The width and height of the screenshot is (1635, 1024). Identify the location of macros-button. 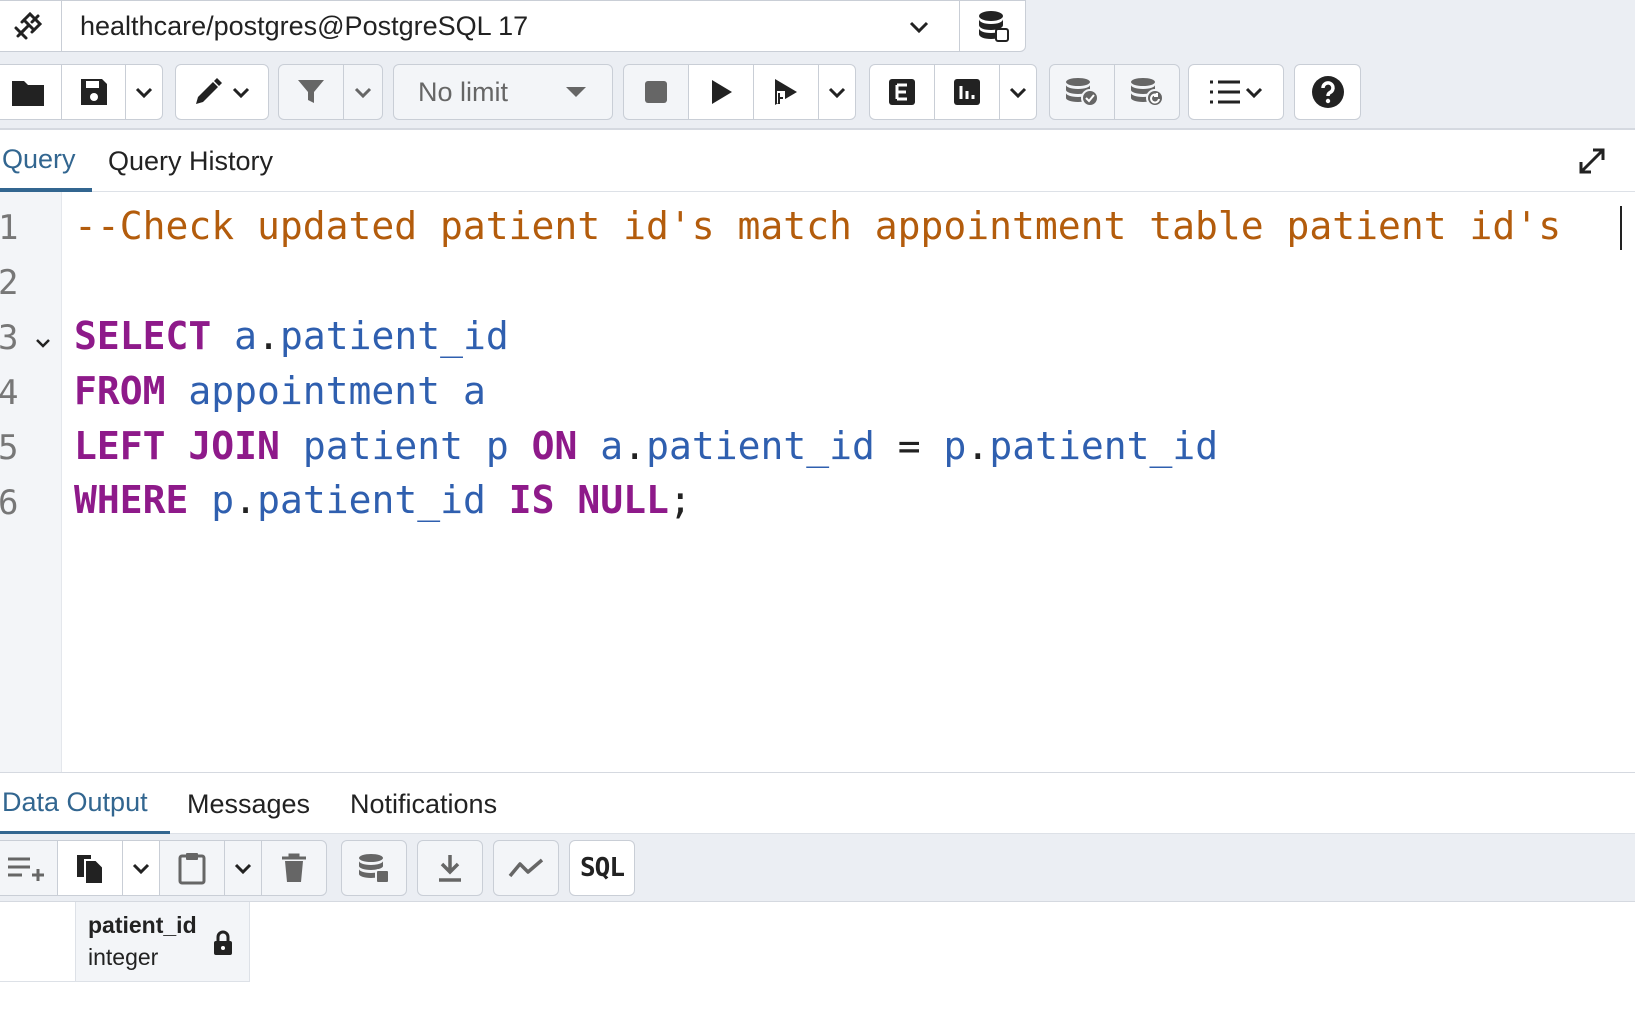
(1236, 92).